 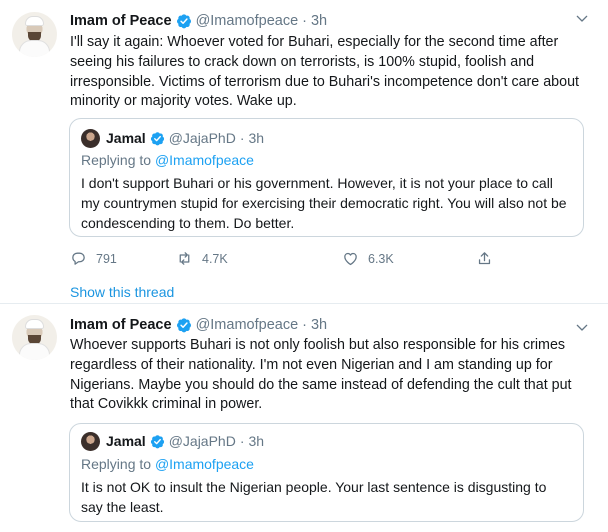 What do you see at coordinates (184, 258) in the screenshot?
I see `retweet-icon` at bounding box center [184, 258].